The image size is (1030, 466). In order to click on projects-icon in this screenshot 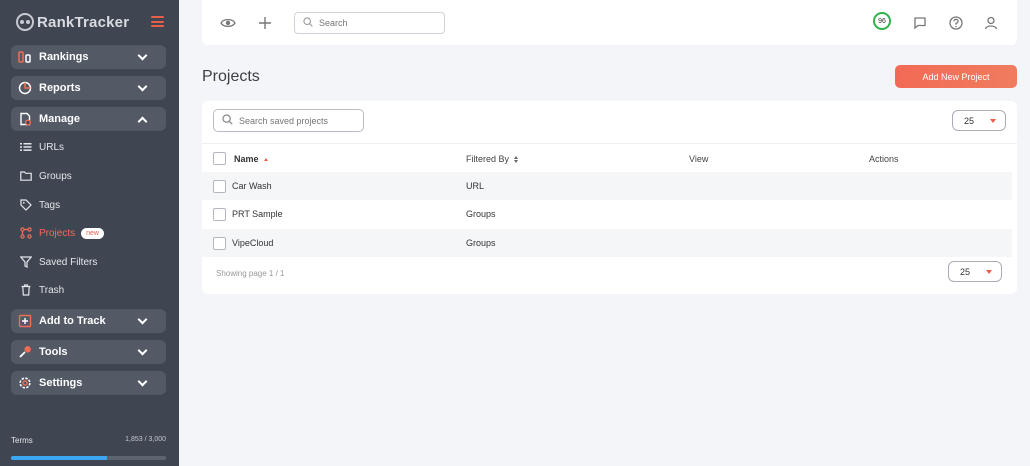, I will do `click(26, 233)`.